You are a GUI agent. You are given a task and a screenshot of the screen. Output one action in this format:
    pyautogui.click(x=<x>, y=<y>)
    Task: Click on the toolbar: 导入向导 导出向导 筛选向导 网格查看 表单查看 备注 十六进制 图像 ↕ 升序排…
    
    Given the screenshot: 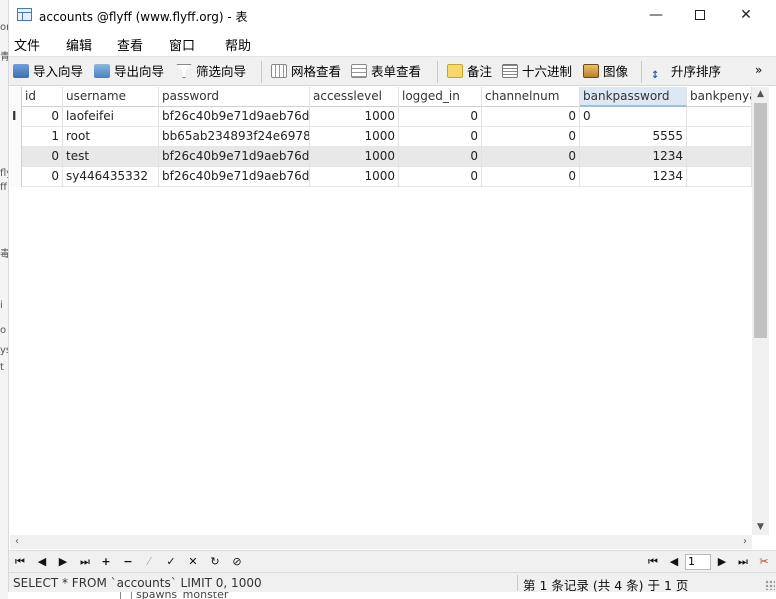 What is the action you would take?
    pyautogui.click(x=392, y=71)
    